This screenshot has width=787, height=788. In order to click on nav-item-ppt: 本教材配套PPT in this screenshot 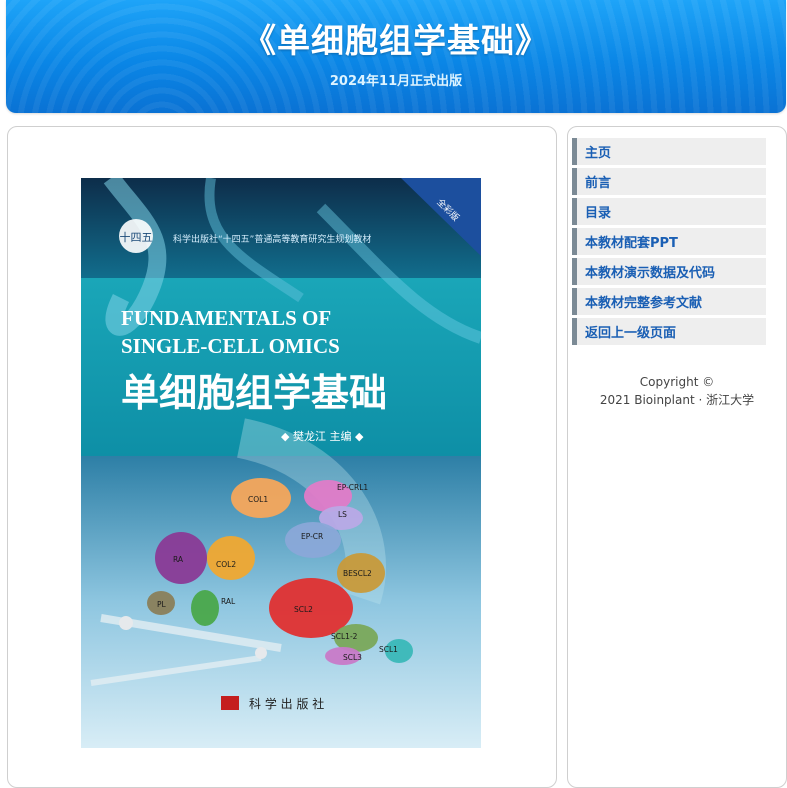, I will do `click(669, 241)`.